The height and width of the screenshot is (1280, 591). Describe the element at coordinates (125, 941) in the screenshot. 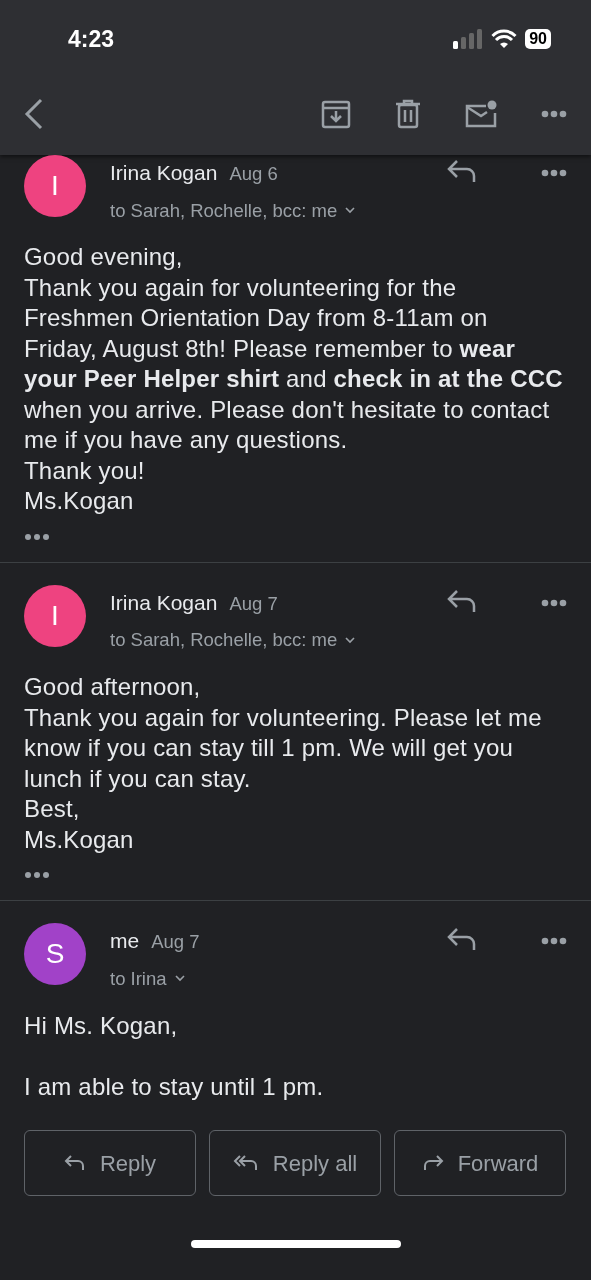

I see `sender-name: me` at that location.